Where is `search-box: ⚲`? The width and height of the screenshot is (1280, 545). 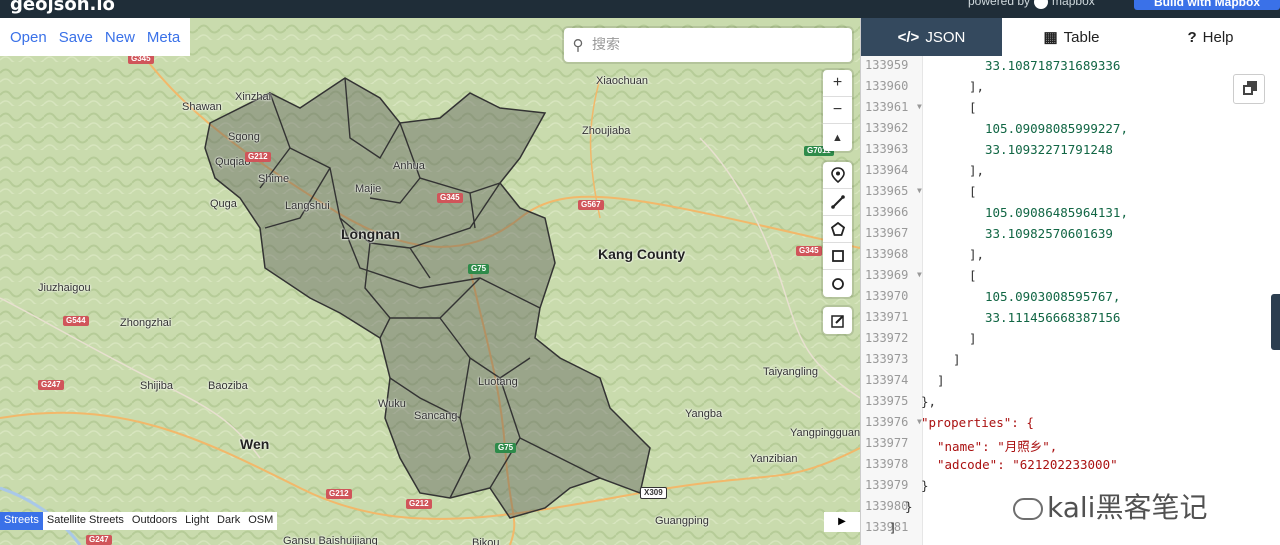 search-box: ⚲ is located at coordinates (708, 45).